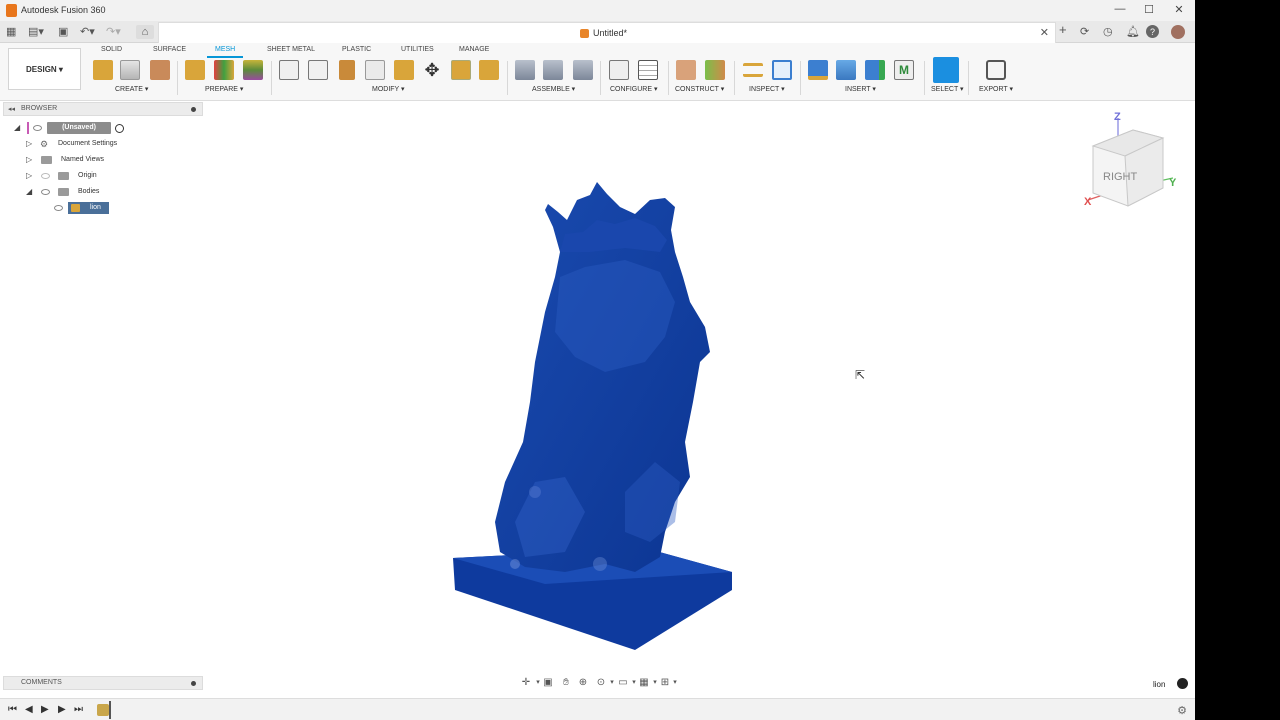 Image resolution: width=1280 pixels, height=720 pixels. What do you see at coordinates (113, 32) in the screenshot?
I see `redo-icon: ↷▾` at bounding box center [113, 32].